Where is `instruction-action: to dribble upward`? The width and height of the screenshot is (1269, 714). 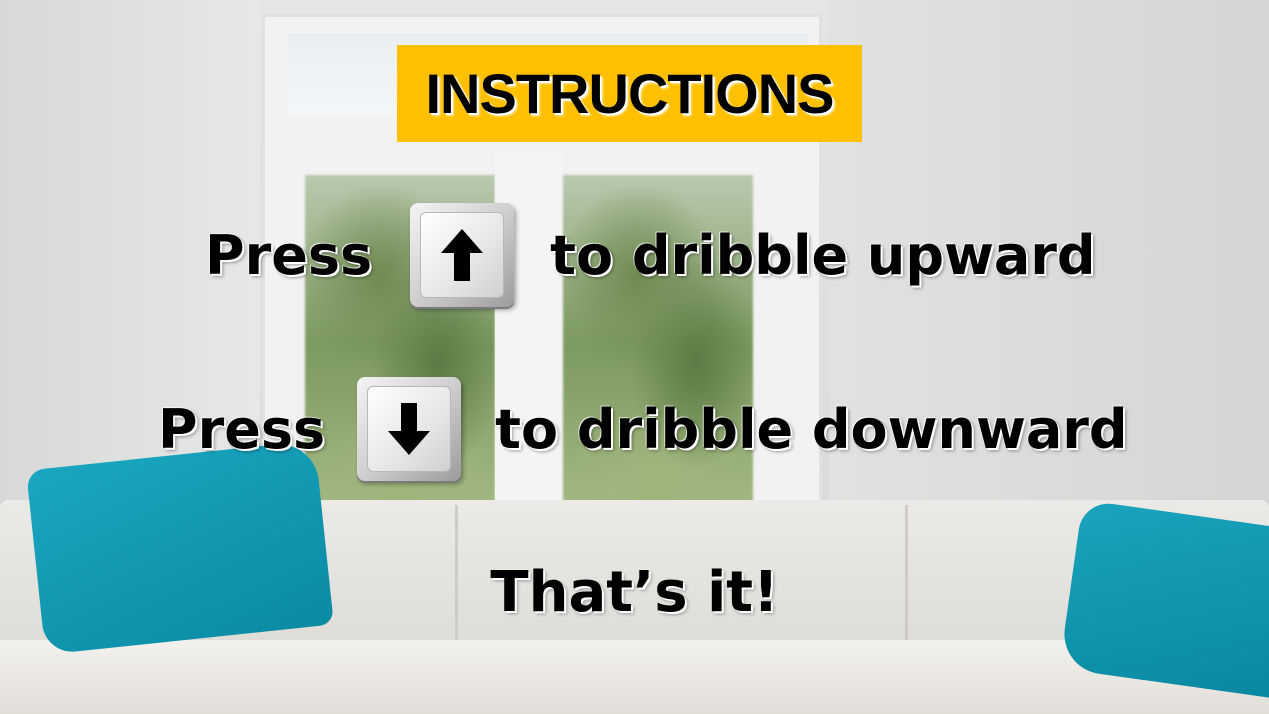 instruction-action: to dribble upward is located at coordinates (823, 255).